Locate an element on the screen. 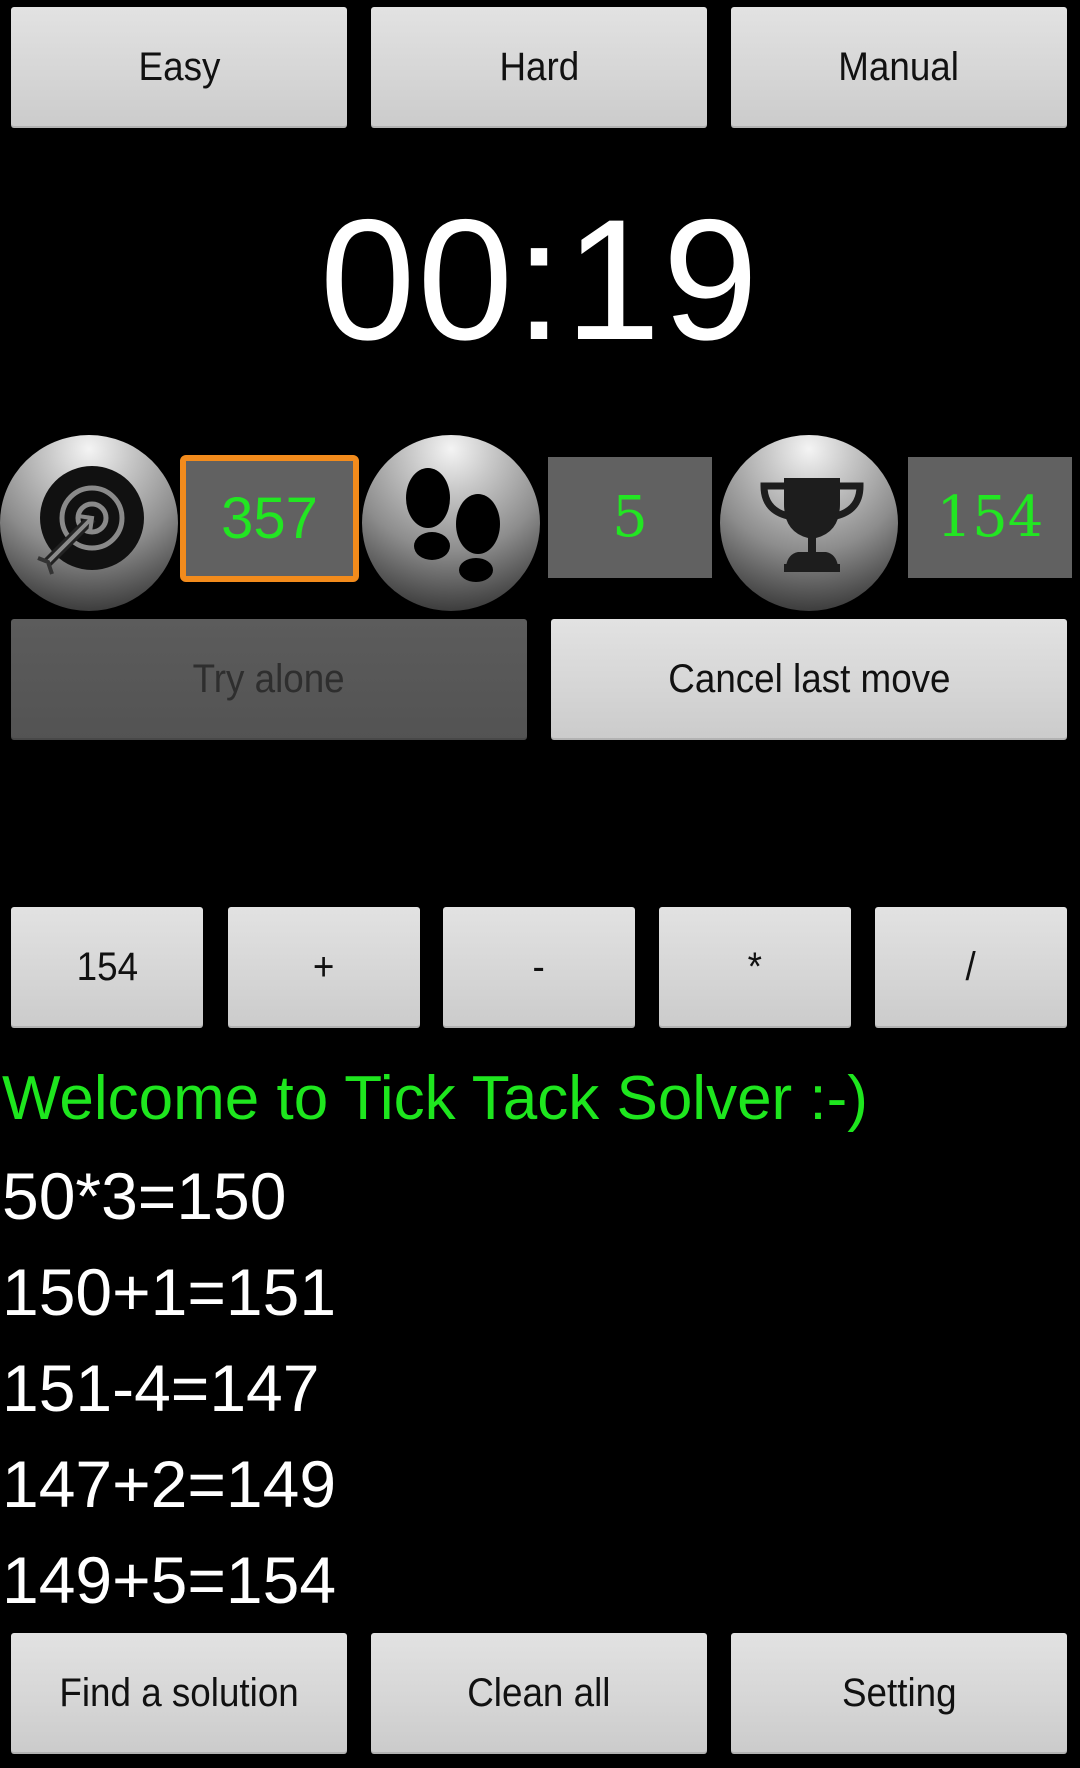 This screenshot has height=1768, width=1080. moves-button is located at coordinates (451, 523).